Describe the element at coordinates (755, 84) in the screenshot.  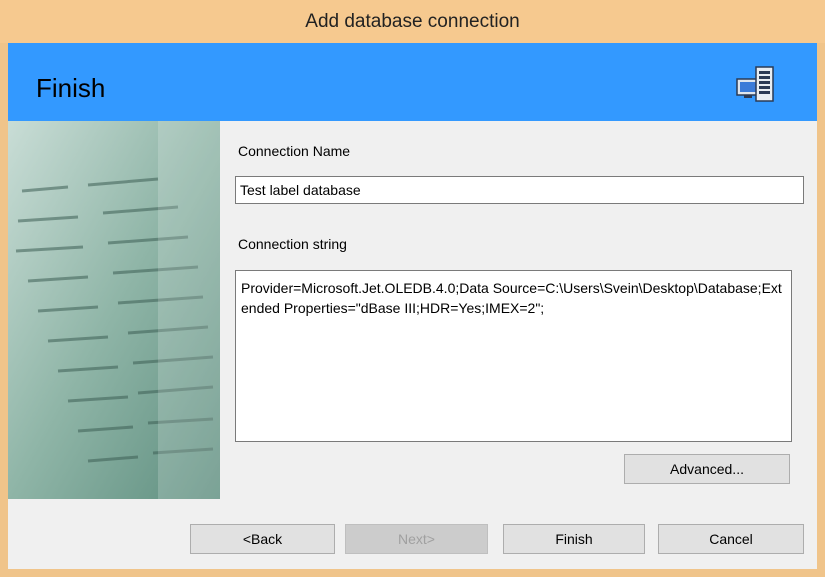
I see `network-computers-icon` at that location.